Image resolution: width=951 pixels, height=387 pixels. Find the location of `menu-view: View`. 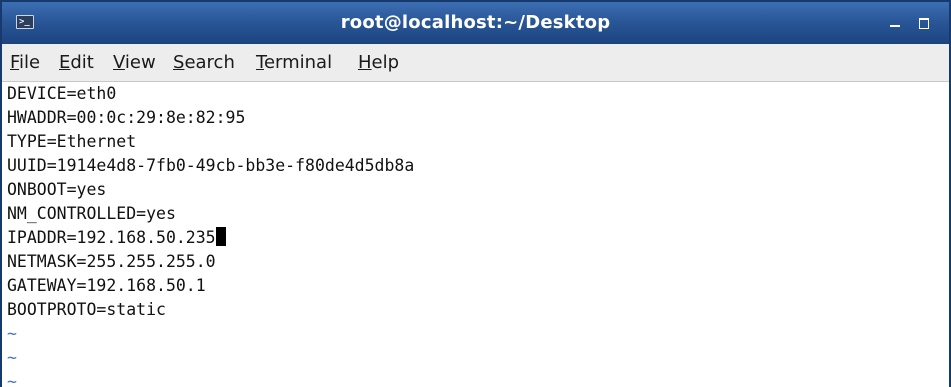

menu-view: View is located at coordinates (134, 62).